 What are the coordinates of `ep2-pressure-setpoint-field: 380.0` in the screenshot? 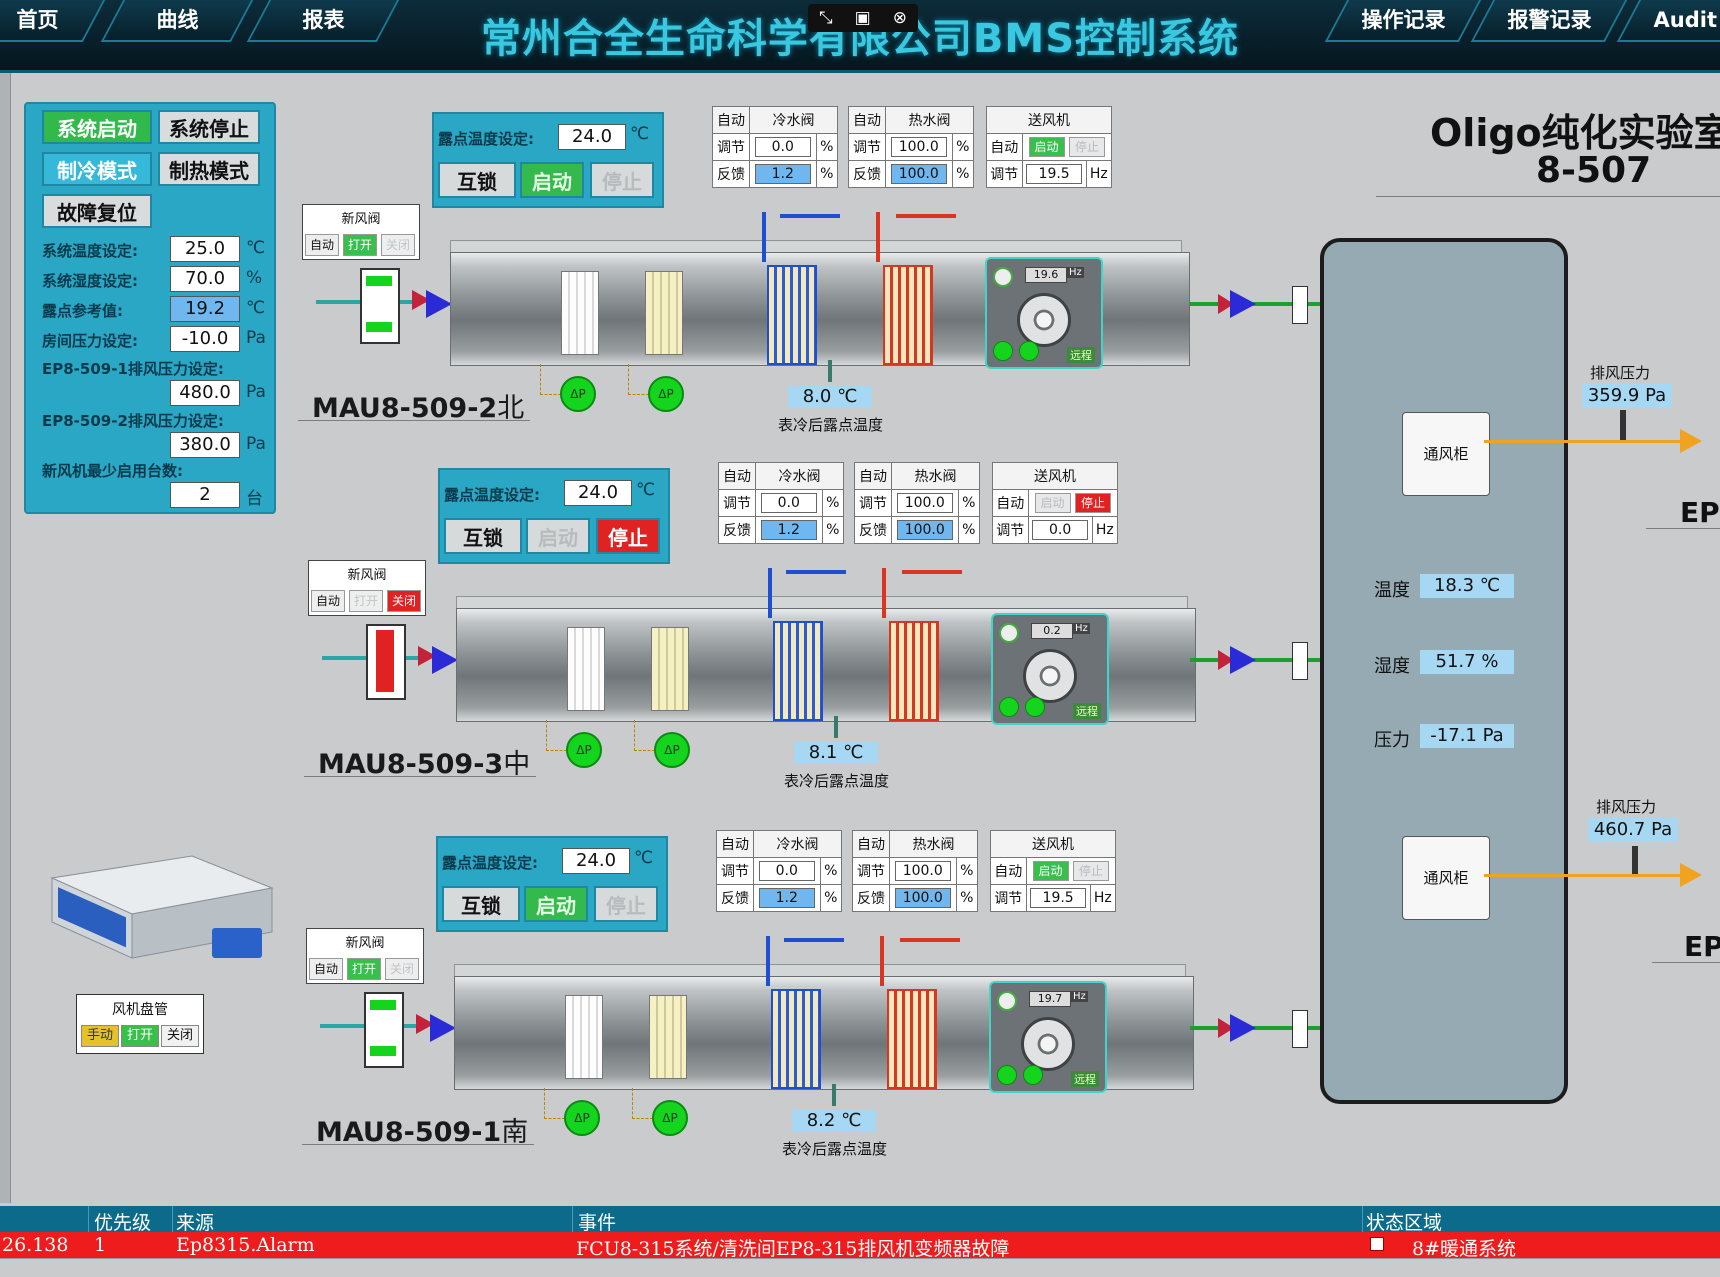 It's located at (205, 445).